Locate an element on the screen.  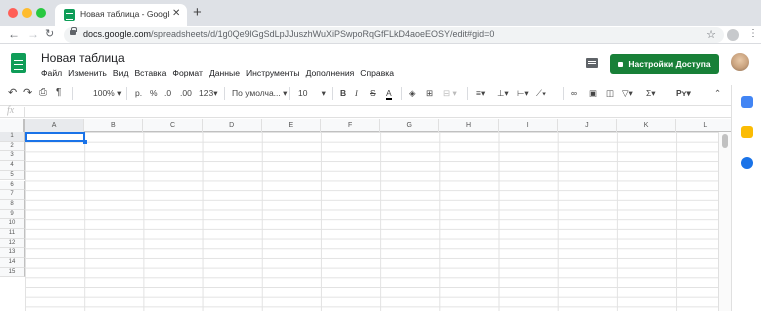
currency-format-button: р. is located at coordinates (138, 93).